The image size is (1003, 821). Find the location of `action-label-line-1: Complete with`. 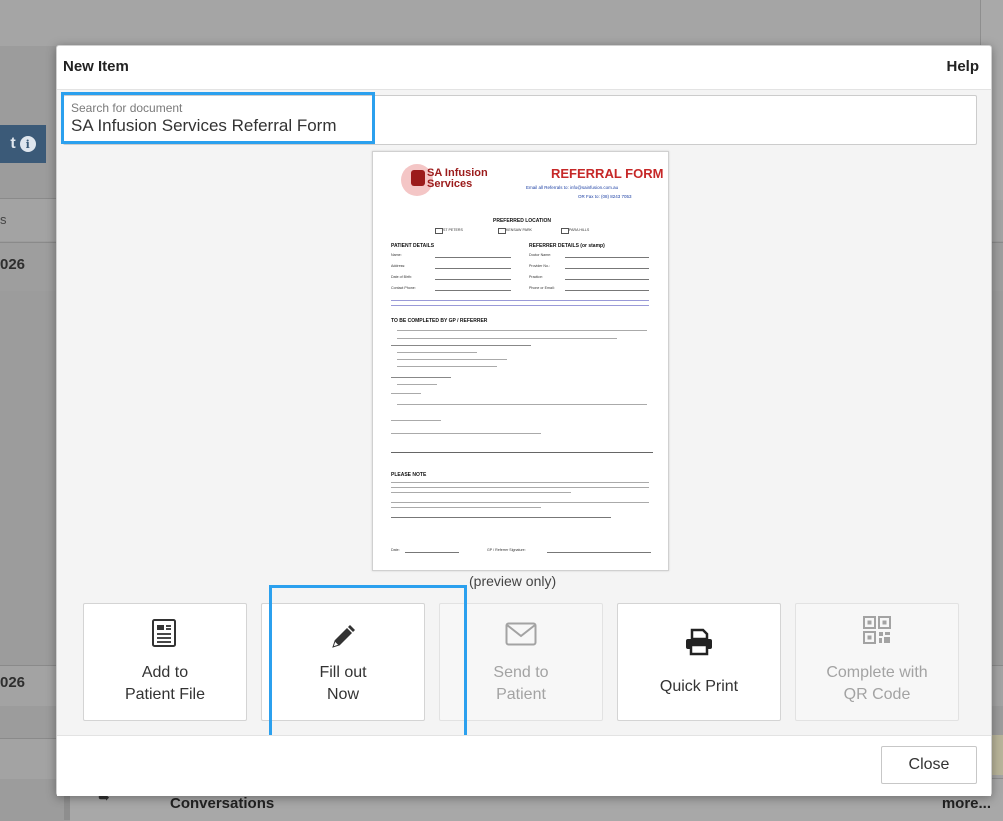

action-label-line-1: Complete with is located at coordinates (877, 672).